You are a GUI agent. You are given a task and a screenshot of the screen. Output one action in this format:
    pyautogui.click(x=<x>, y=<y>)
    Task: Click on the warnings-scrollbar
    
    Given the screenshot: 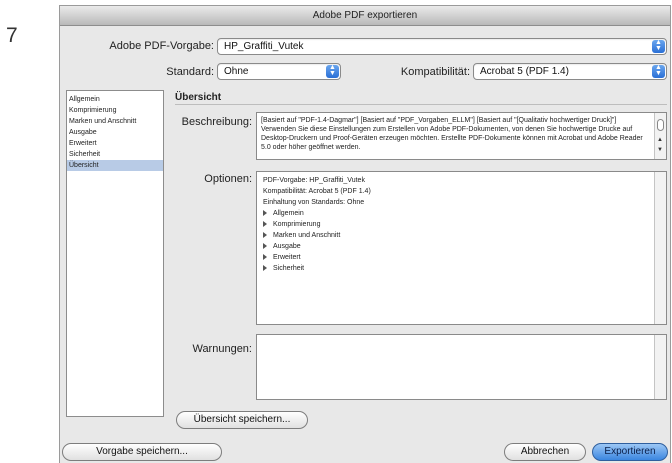 What is the action you would take?
    pyautogui.click(x=660, y=367)
    